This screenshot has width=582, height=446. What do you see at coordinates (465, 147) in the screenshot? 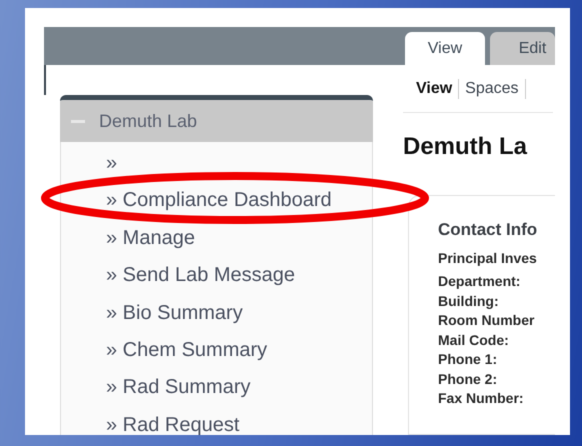
I see `page-title: Demuth La` at bounding box center [465, 147].